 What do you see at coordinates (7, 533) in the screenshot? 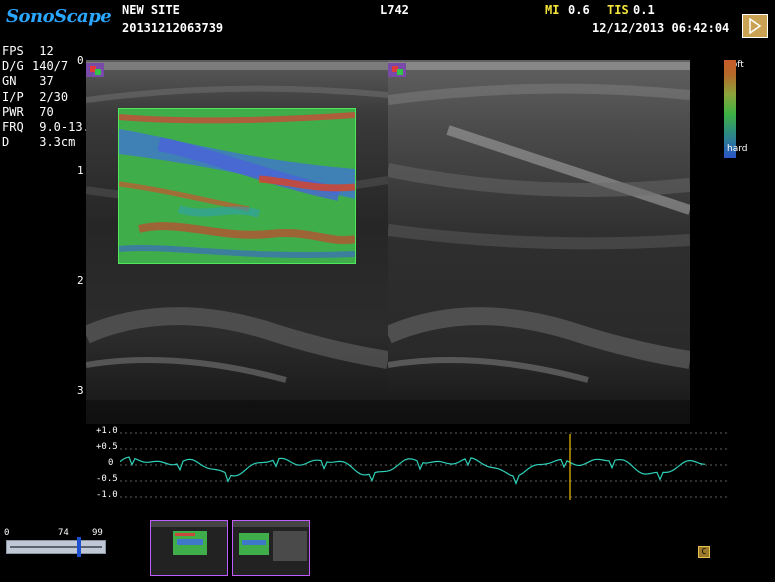
I see `slider-min-label: 0` at bounding box center [7, 533].